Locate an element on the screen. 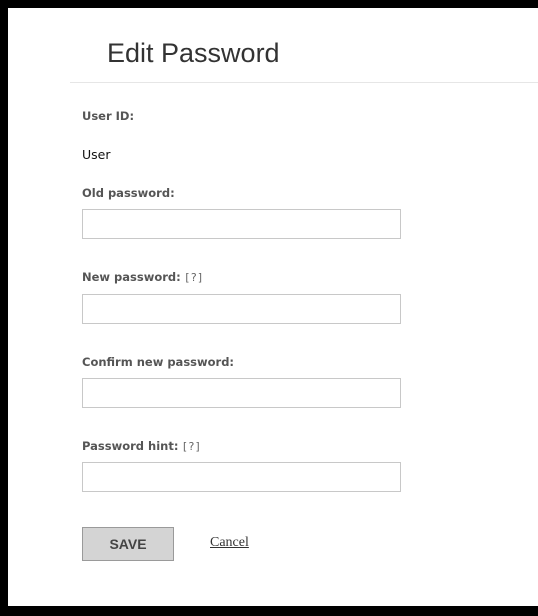 The width and height of the screenshot is (538, 616). user-id-label: User ID: is located at coordinates (108, 116).